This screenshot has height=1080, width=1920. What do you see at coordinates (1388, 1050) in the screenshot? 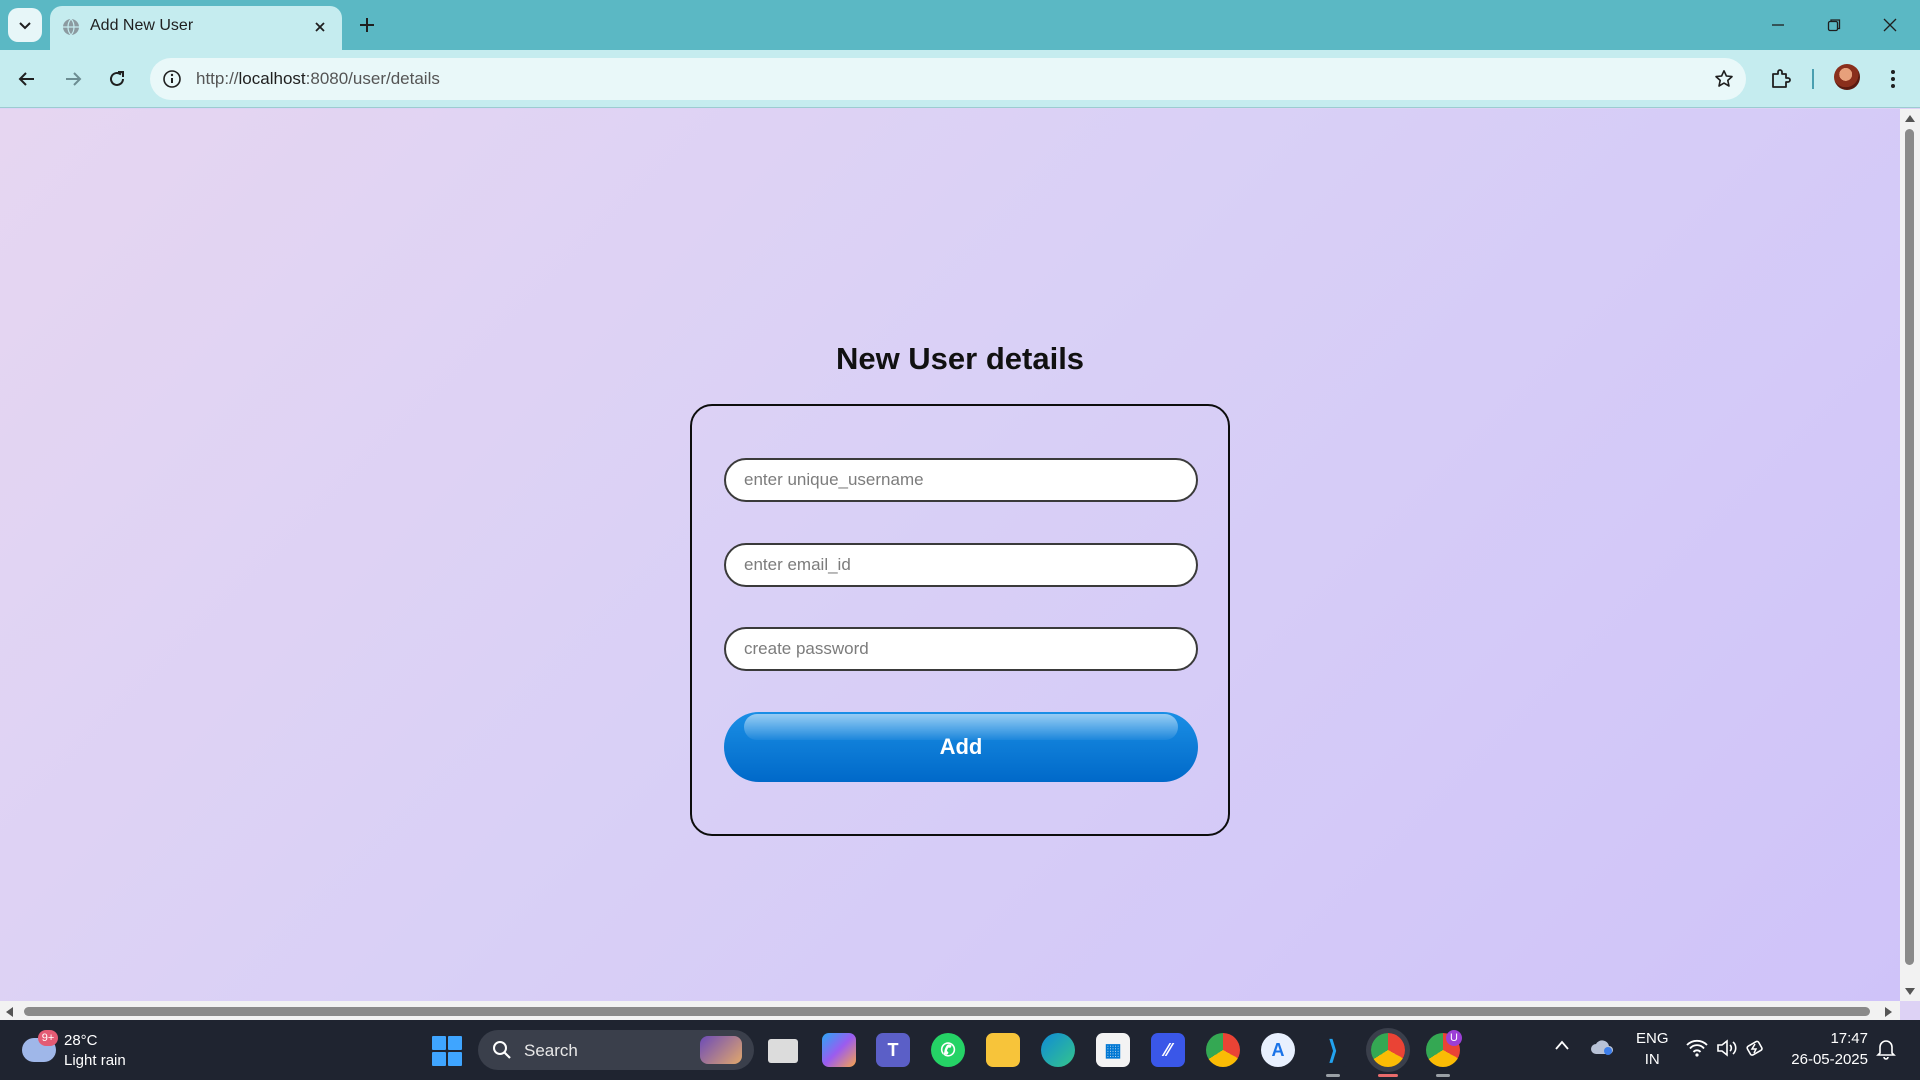
I see `chrome-active-icon` at bounding box center [1388, 1050].